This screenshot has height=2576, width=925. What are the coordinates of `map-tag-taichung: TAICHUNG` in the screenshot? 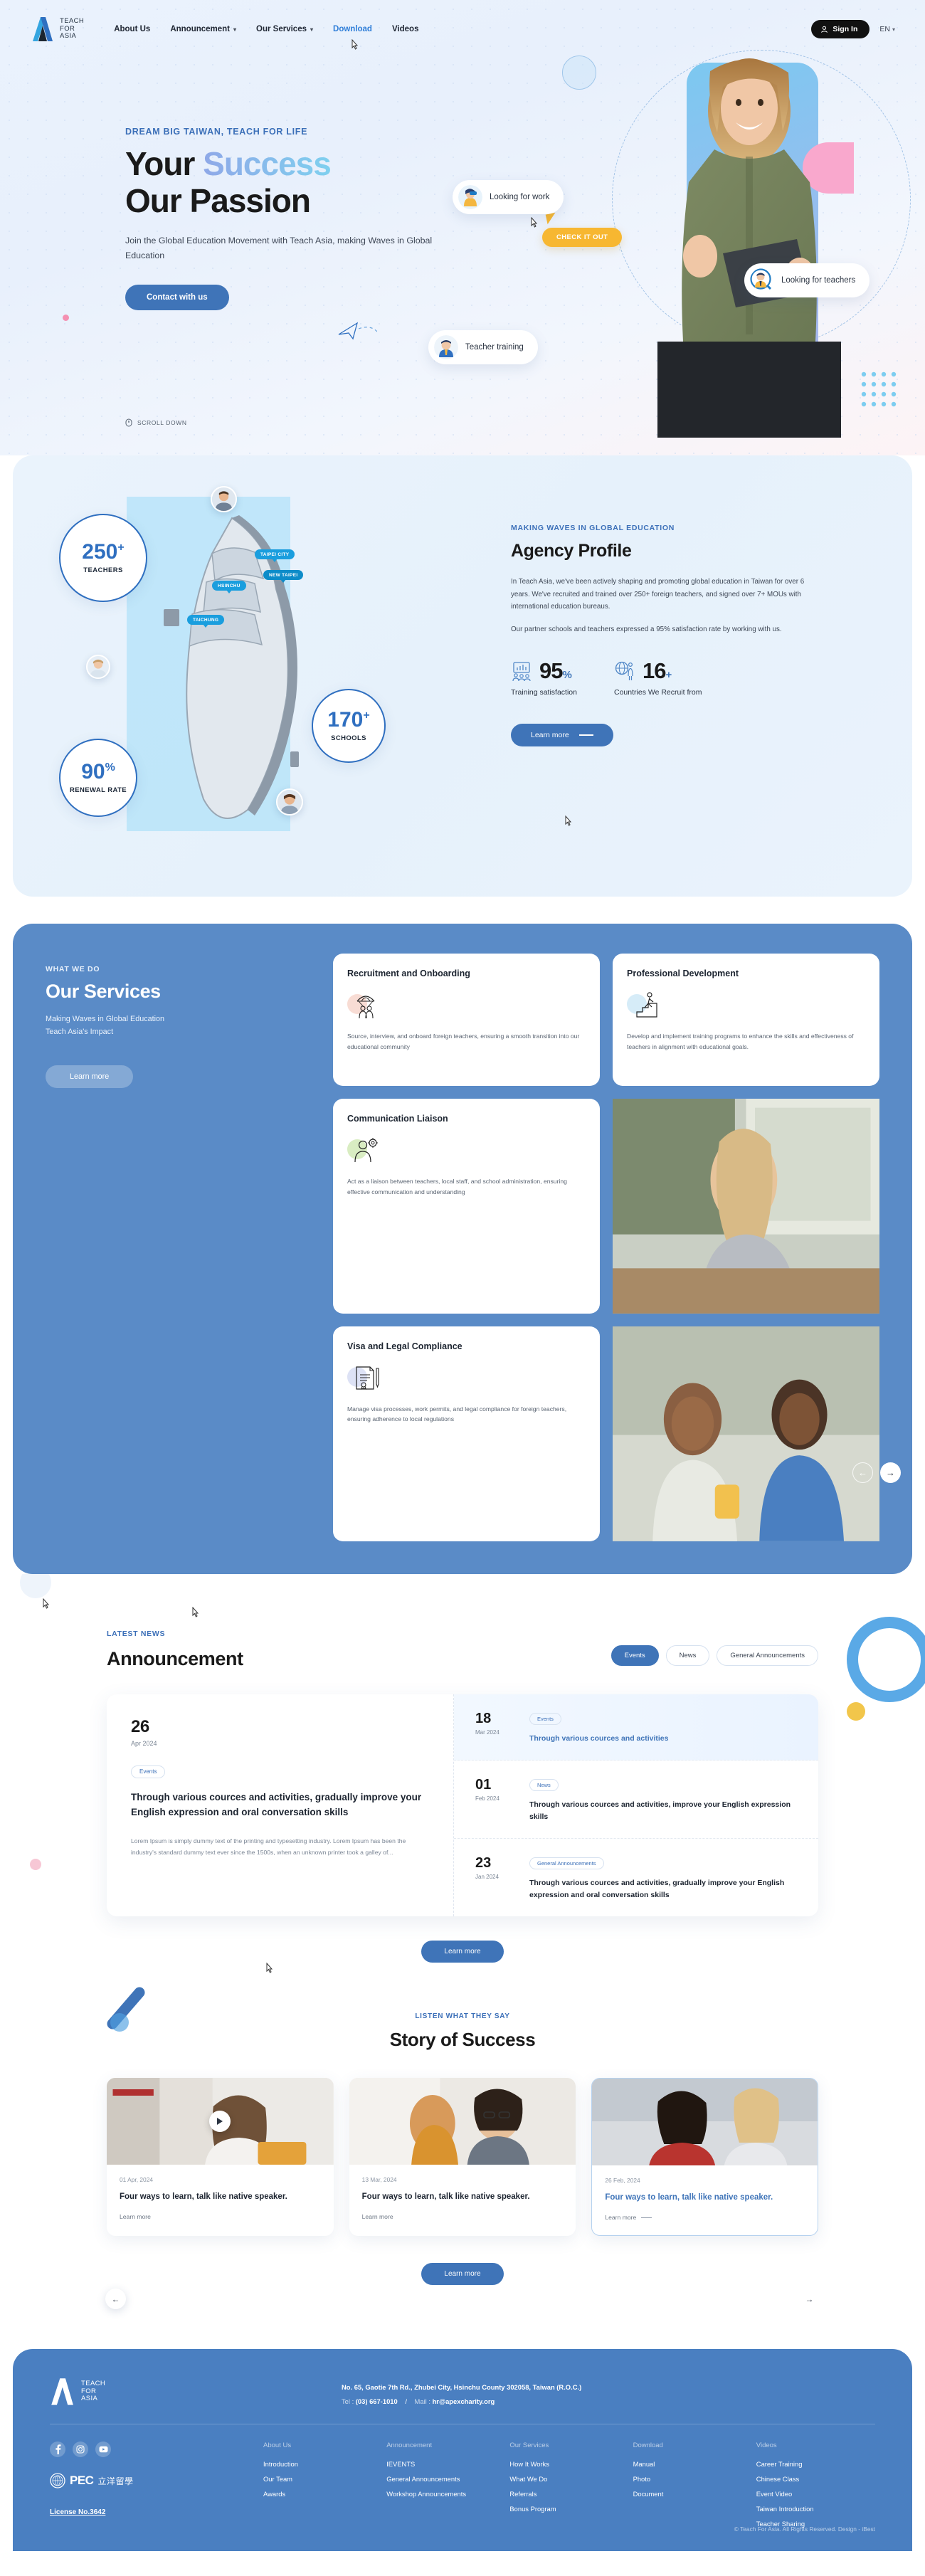 It's located at (206, 621).